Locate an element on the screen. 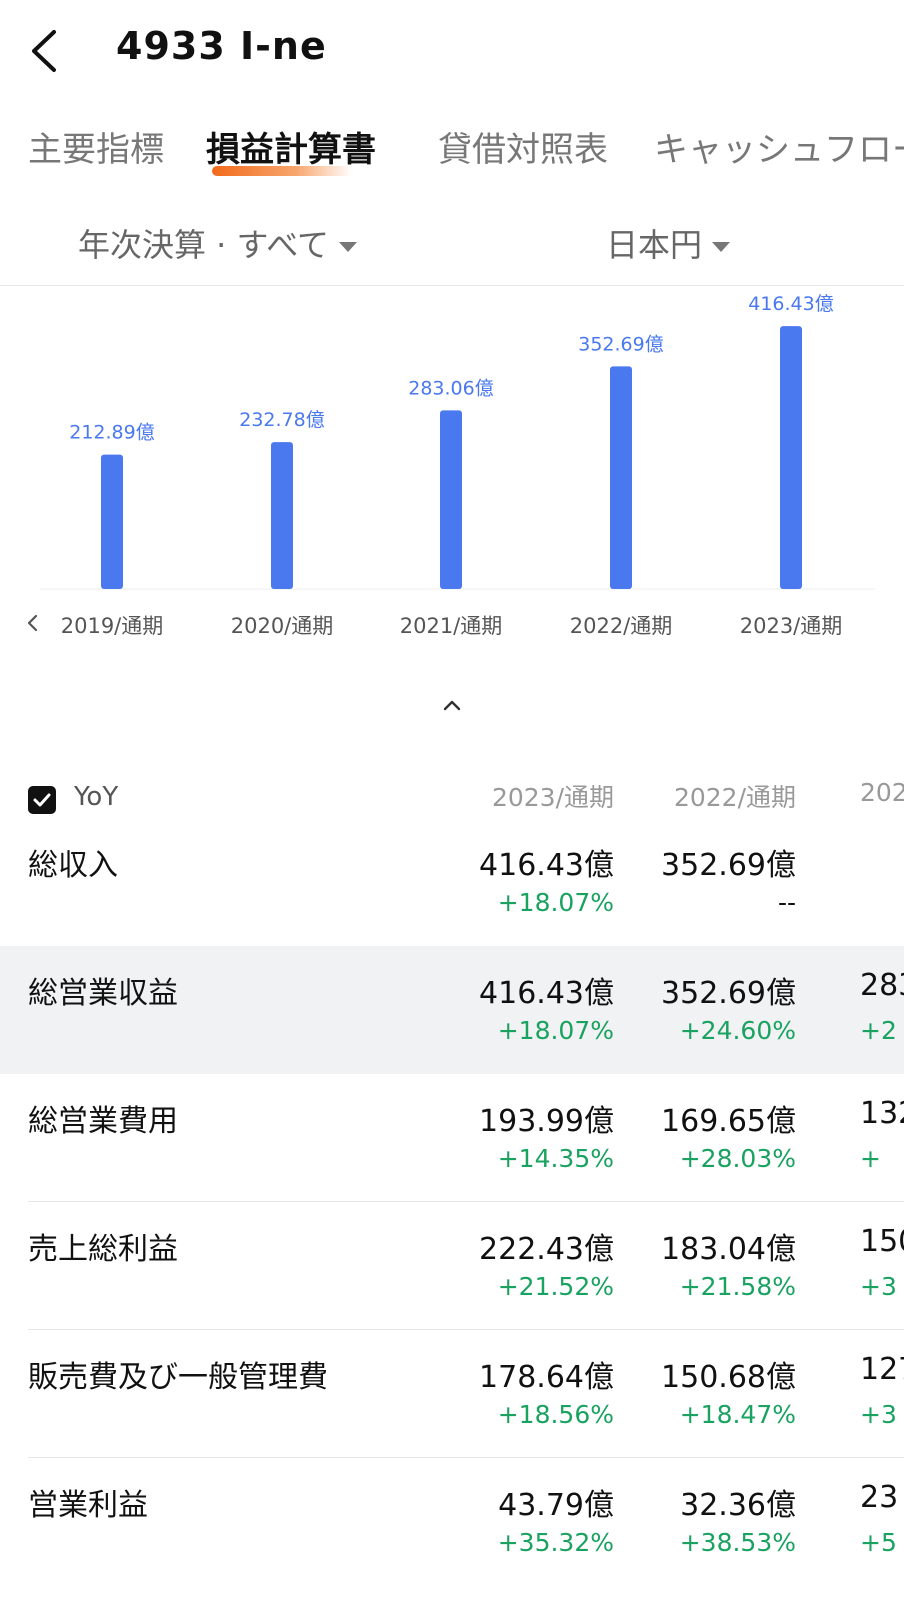 This screenshot has height=1600, width=904. row-label: 営業利益 is located at coordinates (88, 1505).